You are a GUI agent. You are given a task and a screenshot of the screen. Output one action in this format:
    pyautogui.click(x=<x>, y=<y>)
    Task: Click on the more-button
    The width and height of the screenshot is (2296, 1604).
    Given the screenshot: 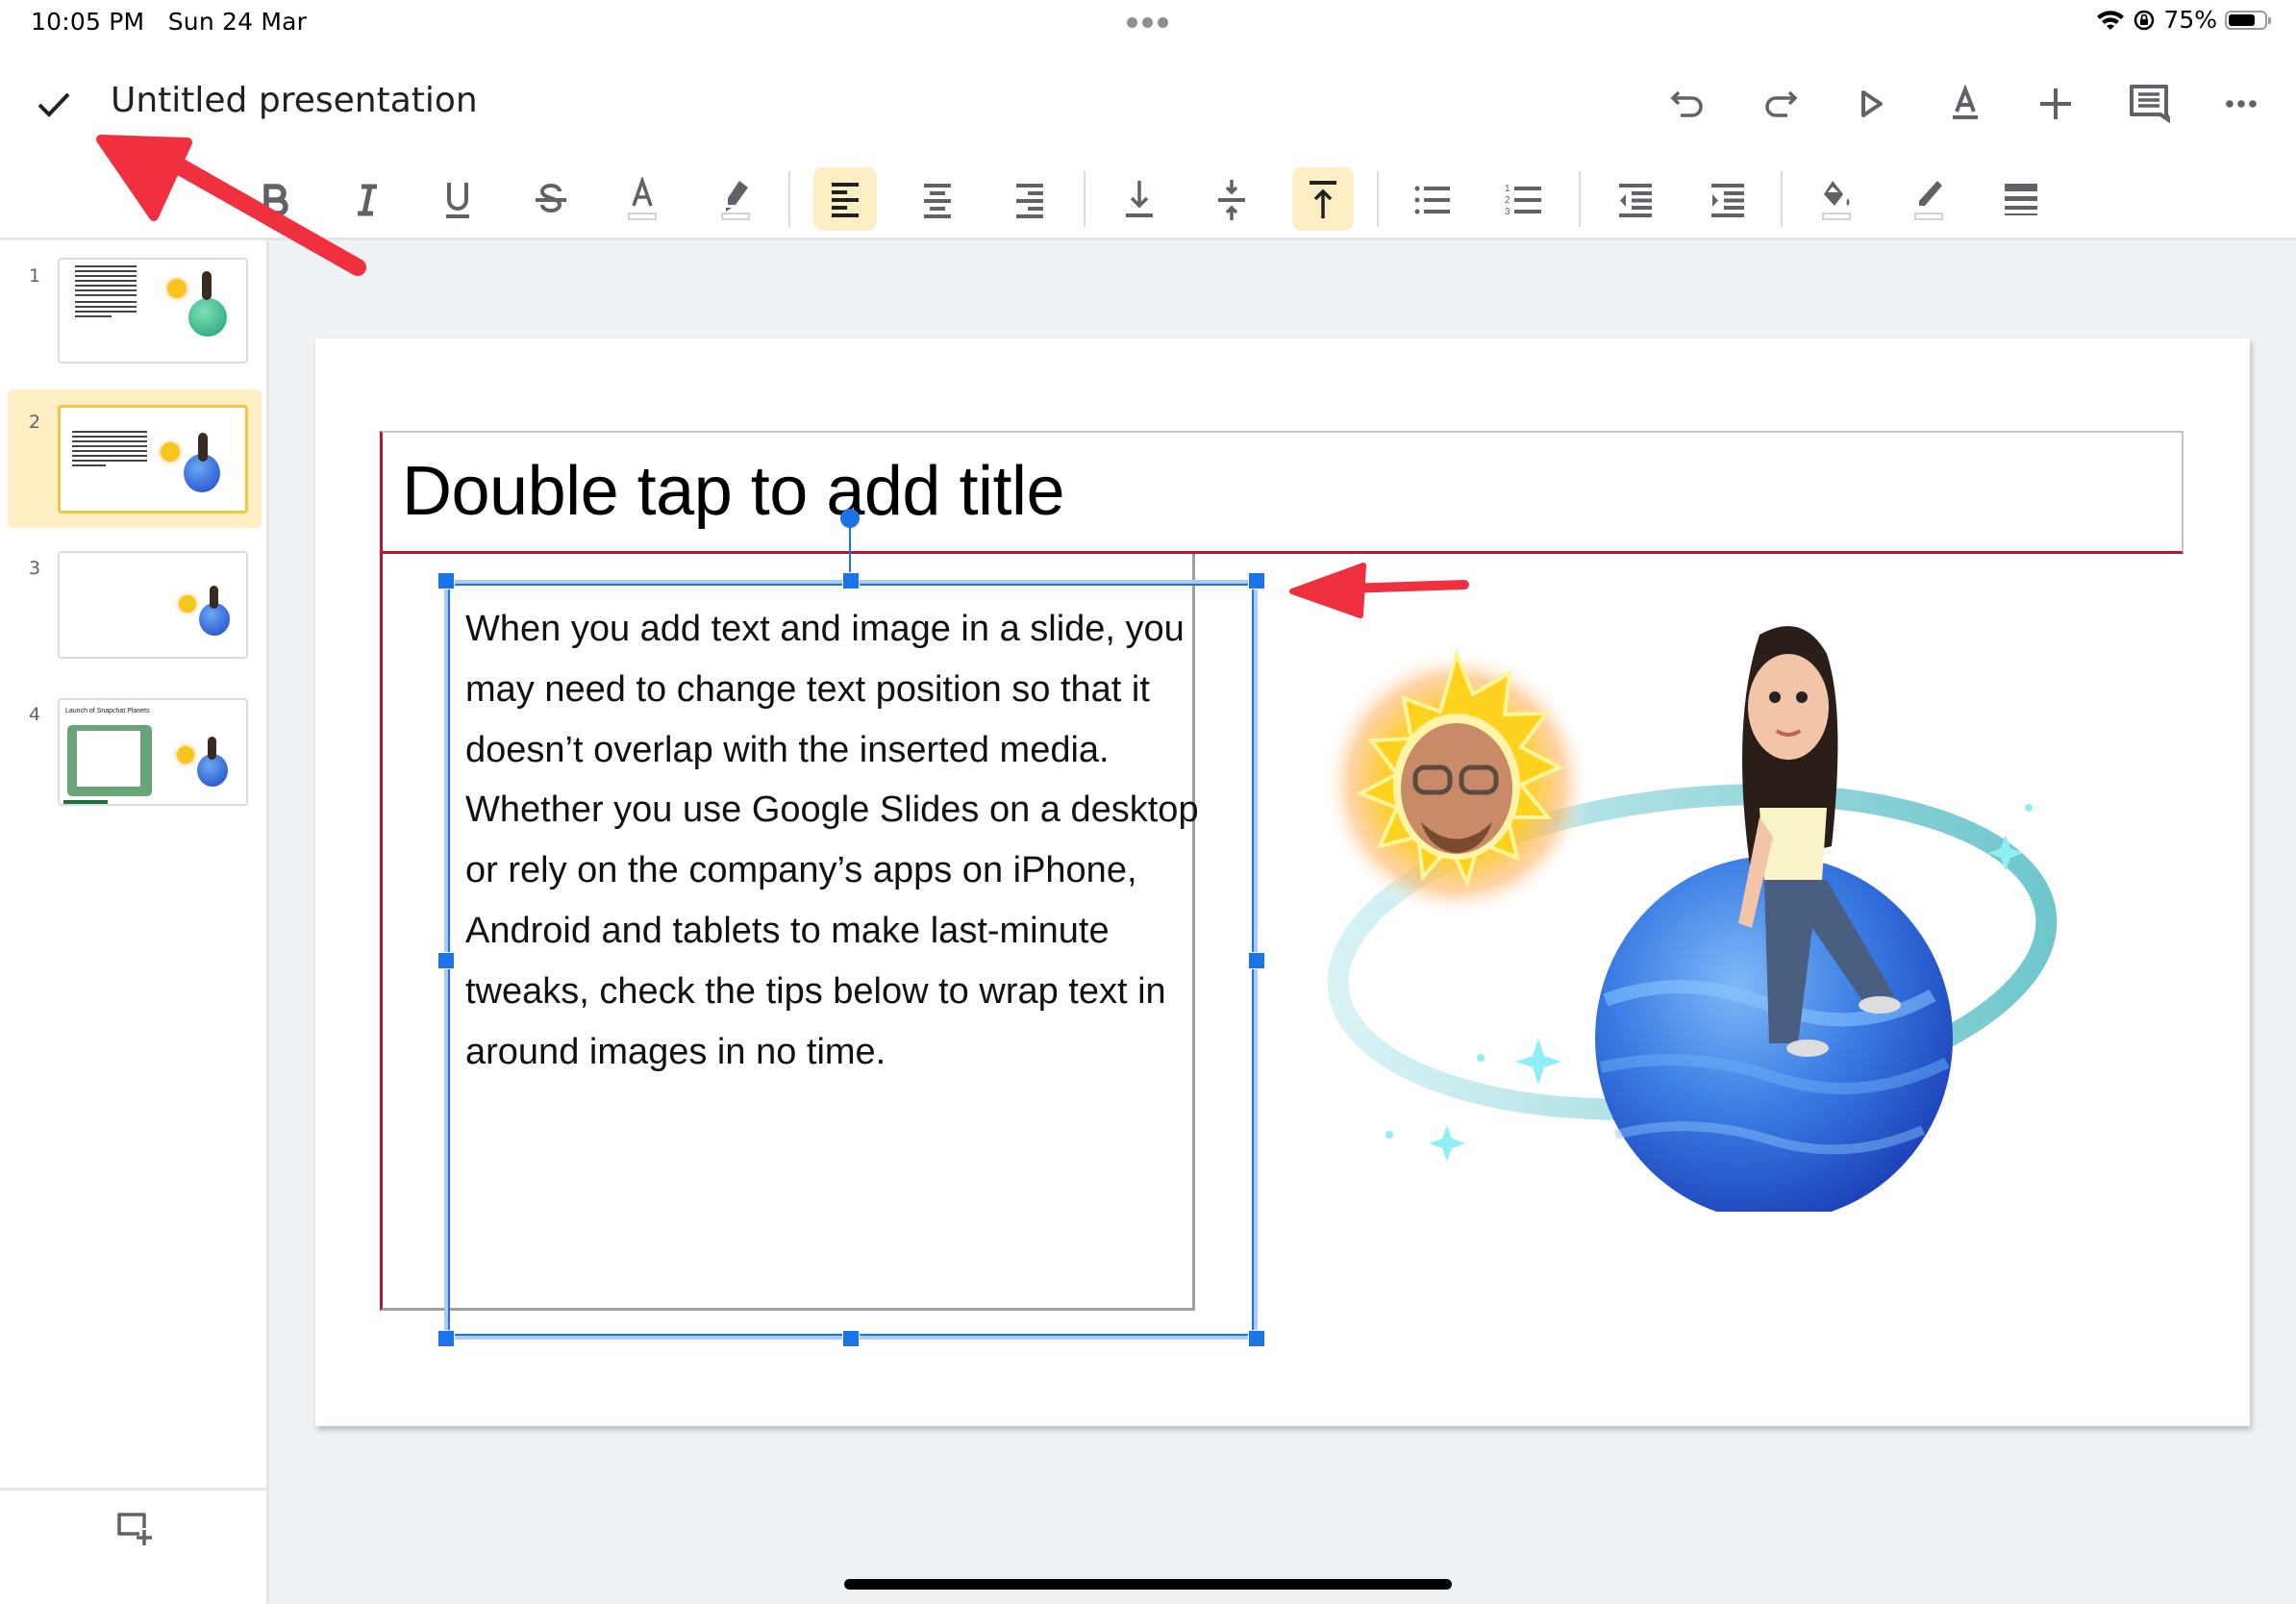 What is the action you would take?
    pyautogui.click(x=2241, y=104)
    